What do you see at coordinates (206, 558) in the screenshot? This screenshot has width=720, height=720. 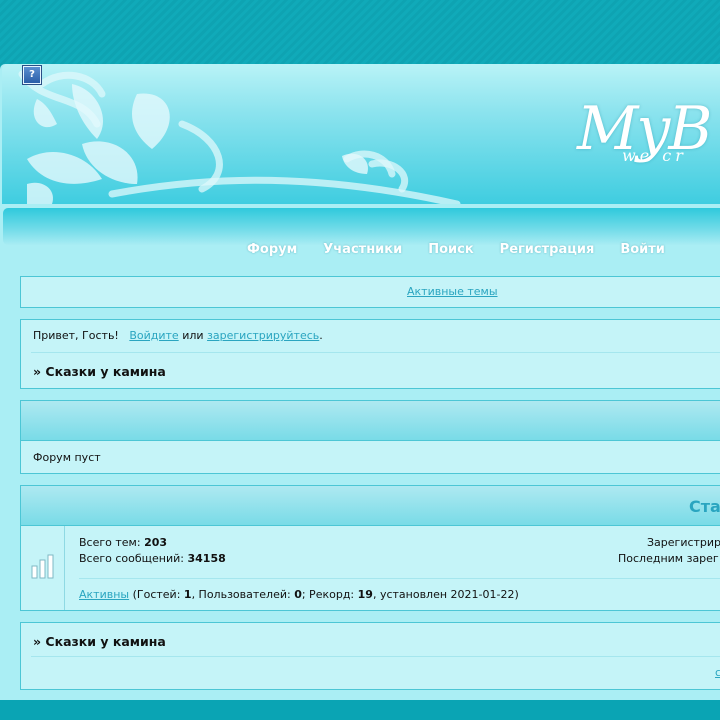 I see `stats-posts-value: 34158` at bounding box center [206, 558].